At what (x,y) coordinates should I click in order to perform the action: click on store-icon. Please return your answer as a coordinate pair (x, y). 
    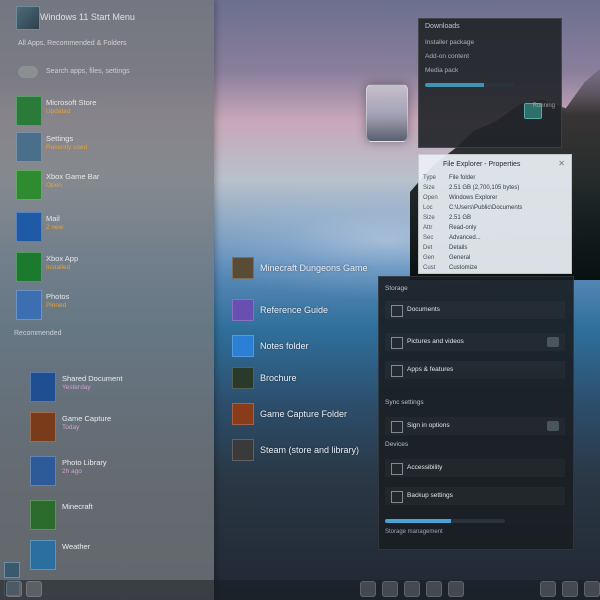
    Looking at the image, I should click on (412, 589).